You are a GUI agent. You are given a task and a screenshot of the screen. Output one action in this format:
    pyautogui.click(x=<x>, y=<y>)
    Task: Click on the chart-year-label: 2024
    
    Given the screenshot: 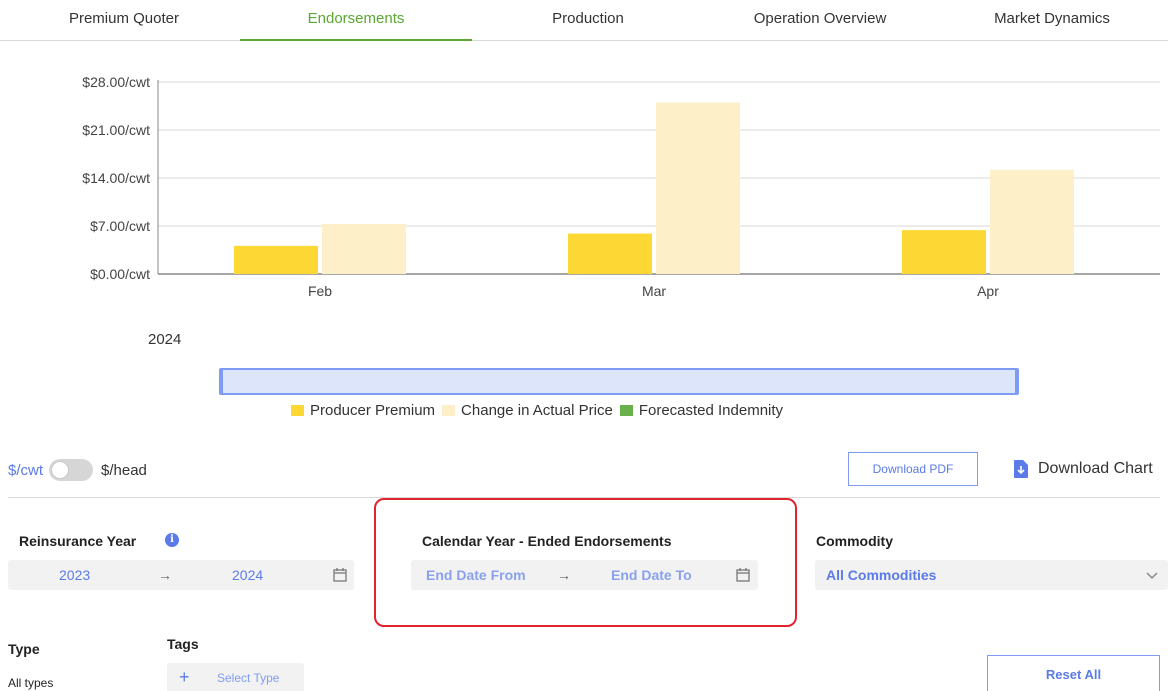 What is the action you would take?
    pyautogui.click(x=165, y=339)
    